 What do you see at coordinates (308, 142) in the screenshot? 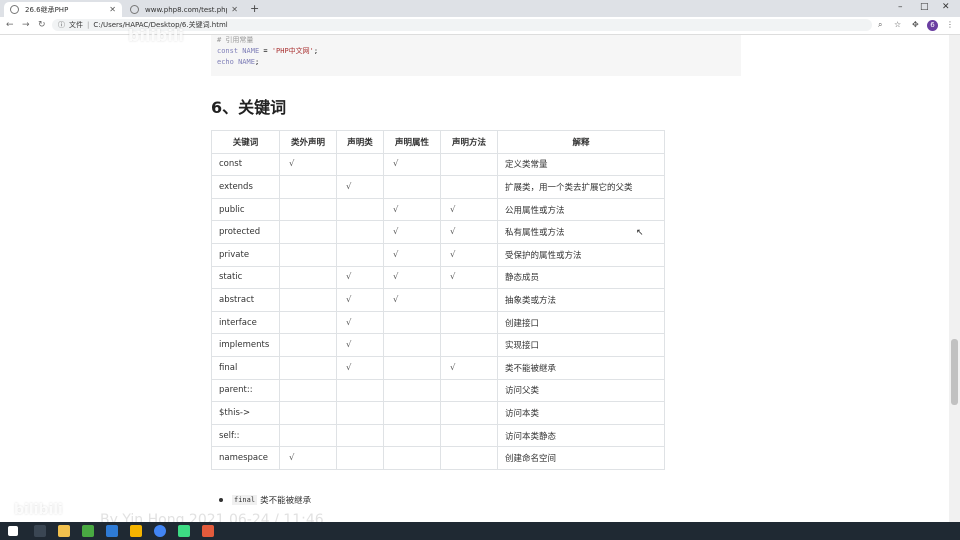
I see `column-header: 类外声明` at bounding box center [308, 142].